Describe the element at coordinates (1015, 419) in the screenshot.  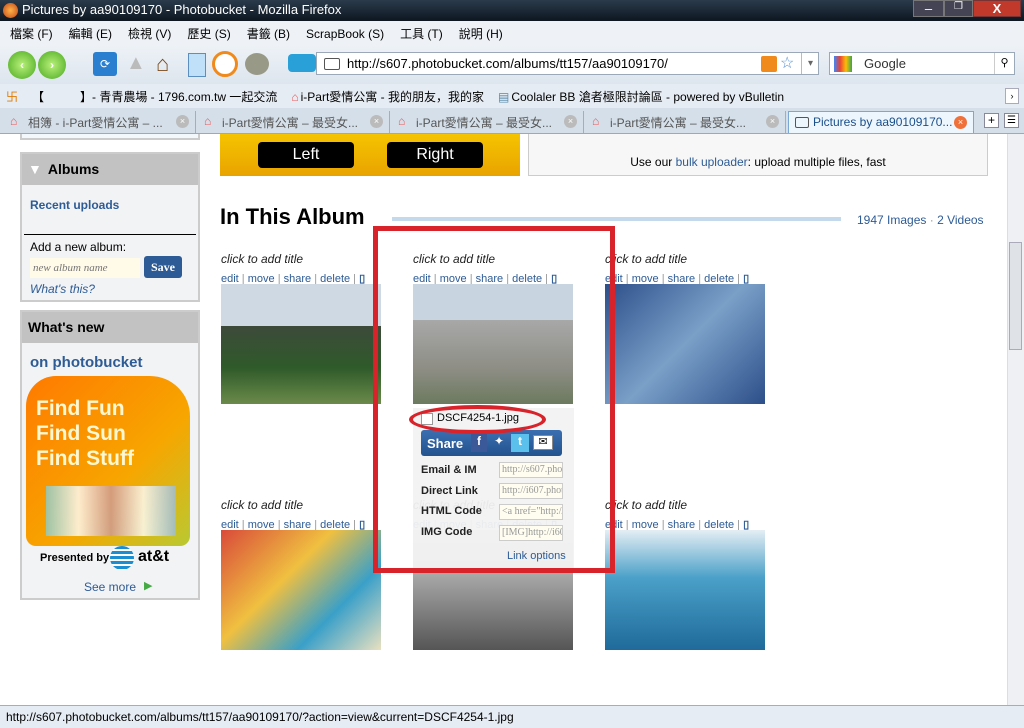
I see `vertical-scrollbar` at that location.